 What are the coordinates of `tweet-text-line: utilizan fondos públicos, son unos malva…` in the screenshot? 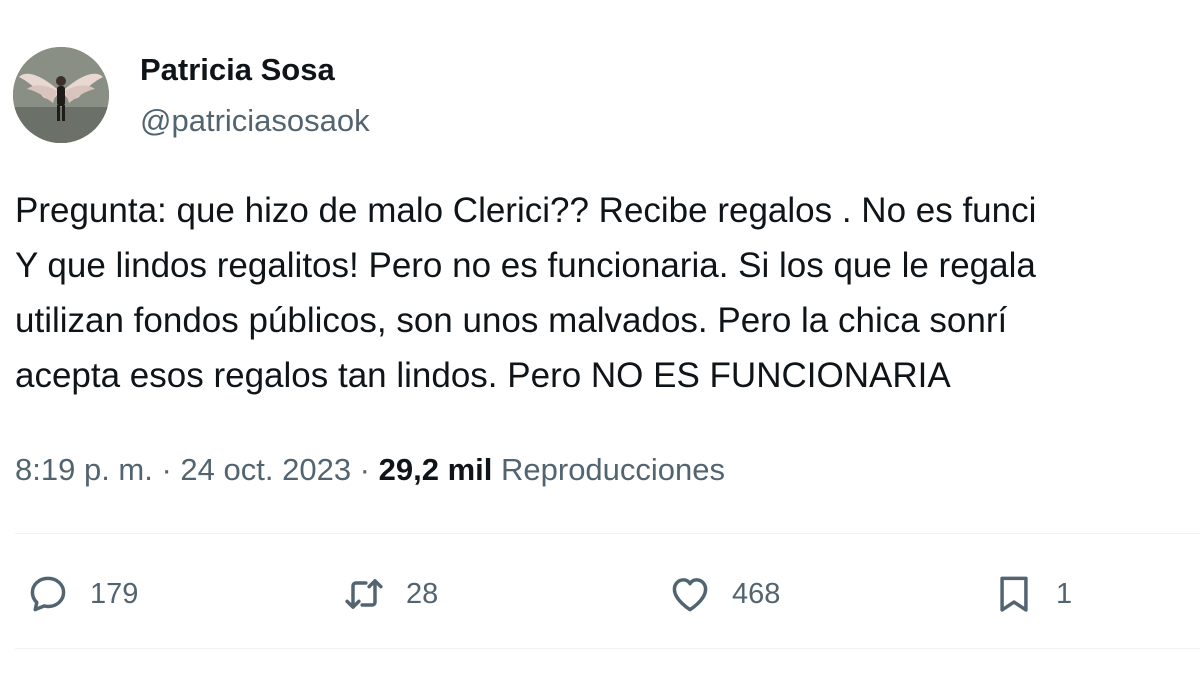 It's located at (511, 320).